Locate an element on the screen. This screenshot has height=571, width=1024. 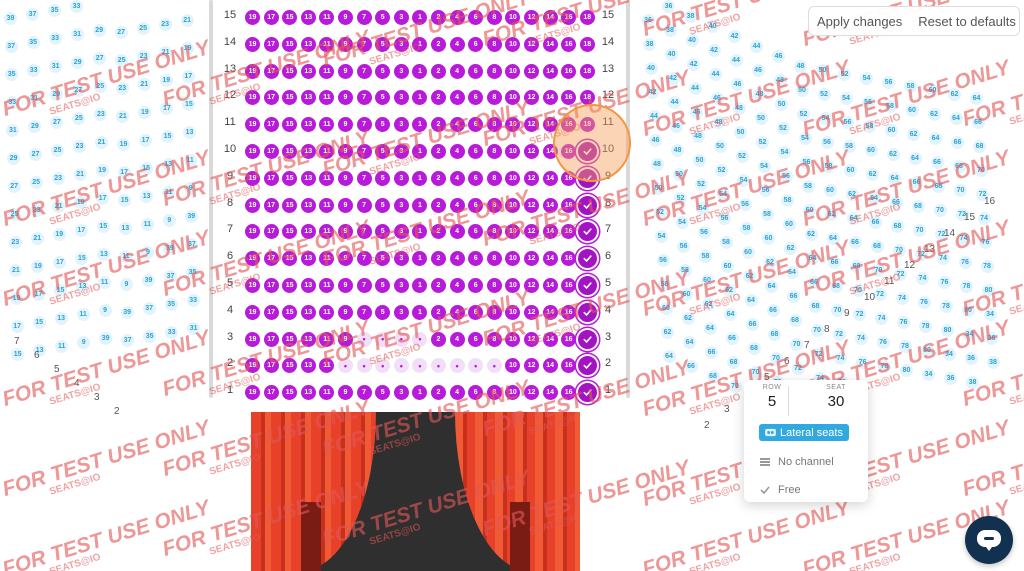
lateral-seat: 31 is located at coordinates (13, 130).